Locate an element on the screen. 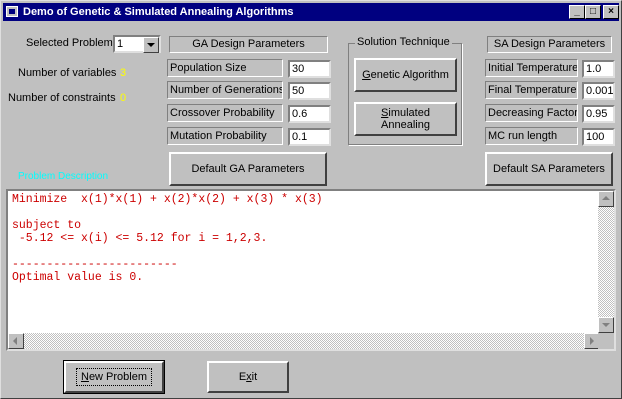 The width and height of the screenshot is (622, 399). new-problem-label: ew Problem is located at coordinates (118, 377).